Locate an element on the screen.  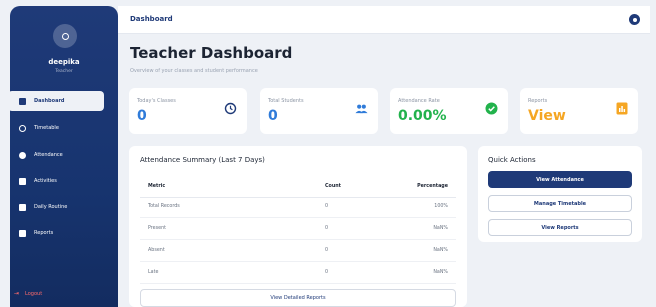
table-header: Metric Count Percentage is located at coordinates (298, 187).